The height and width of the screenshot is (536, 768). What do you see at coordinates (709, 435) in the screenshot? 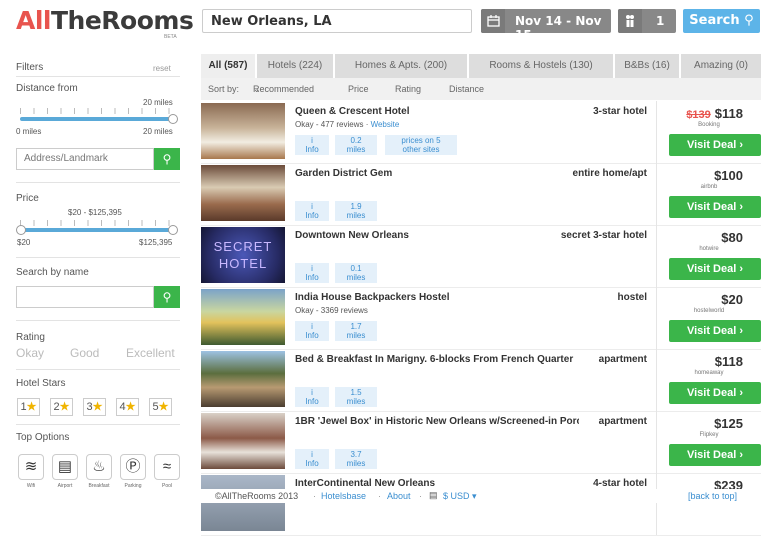
I see `vendor-name: Flipkey` at bounding box center [709, 435].